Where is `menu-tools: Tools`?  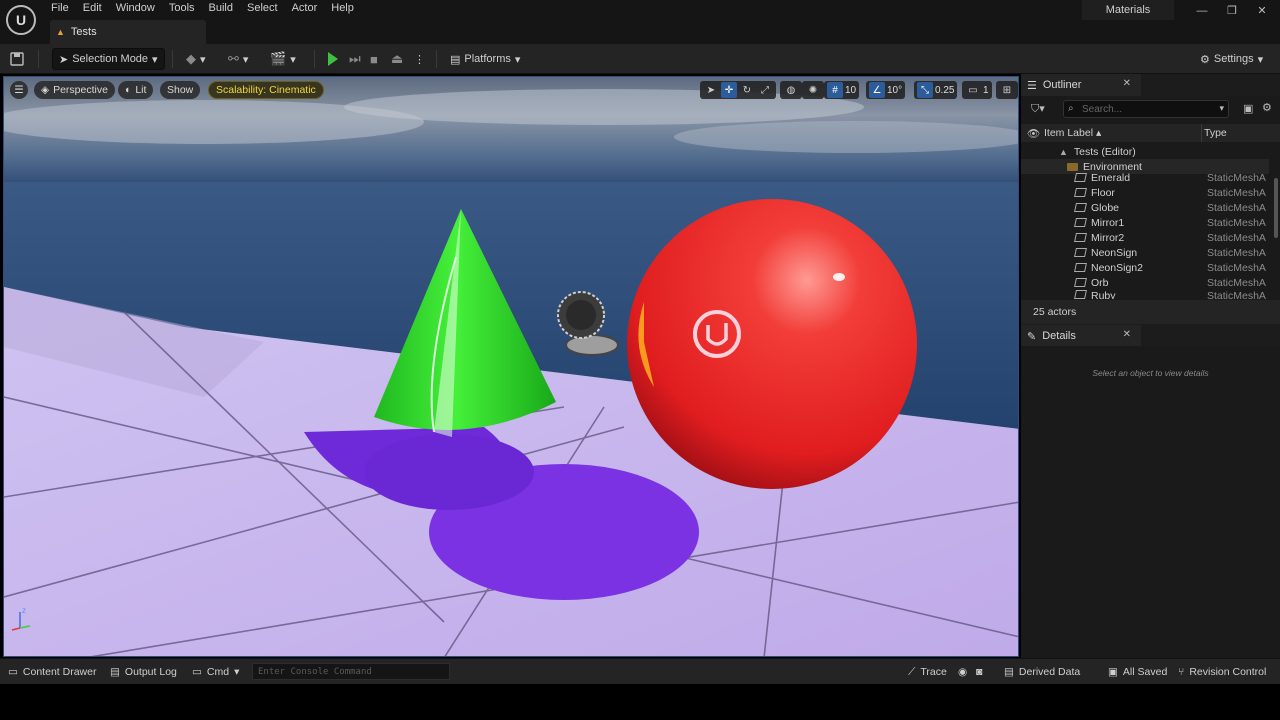
menu-tools: Tools is located at coordinates (182, 9).